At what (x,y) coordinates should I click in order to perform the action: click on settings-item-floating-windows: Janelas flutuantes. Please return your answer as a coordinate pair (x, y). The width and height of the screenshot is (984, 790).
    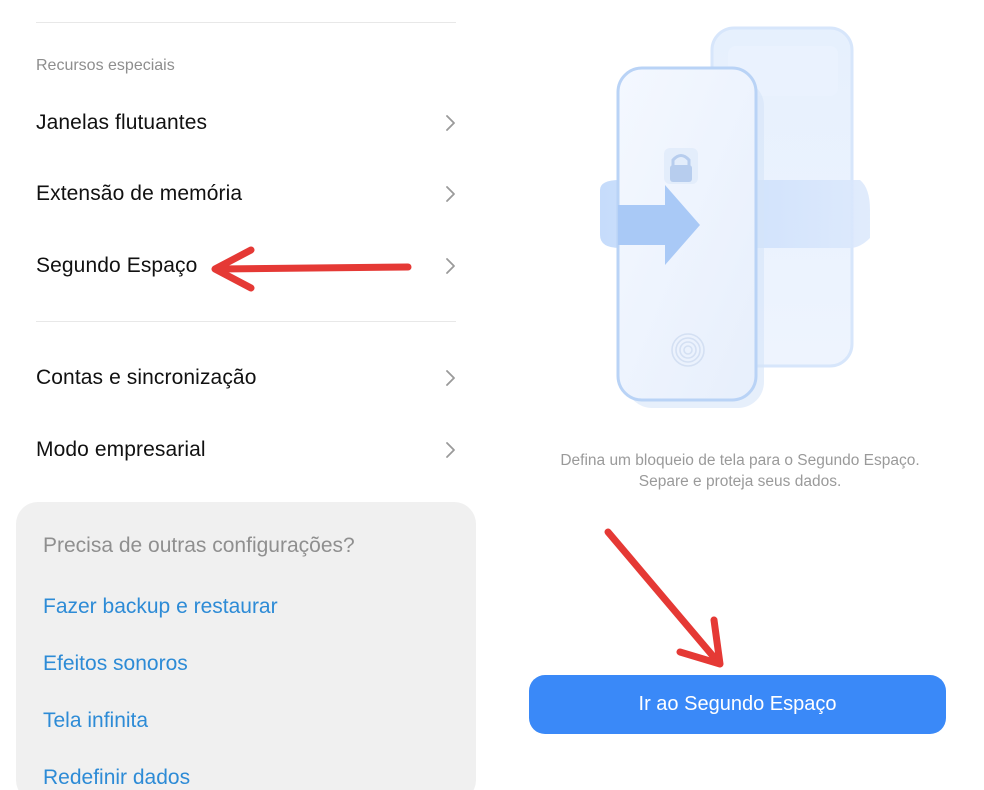
    Looking at the image, I should click on (235, 123).